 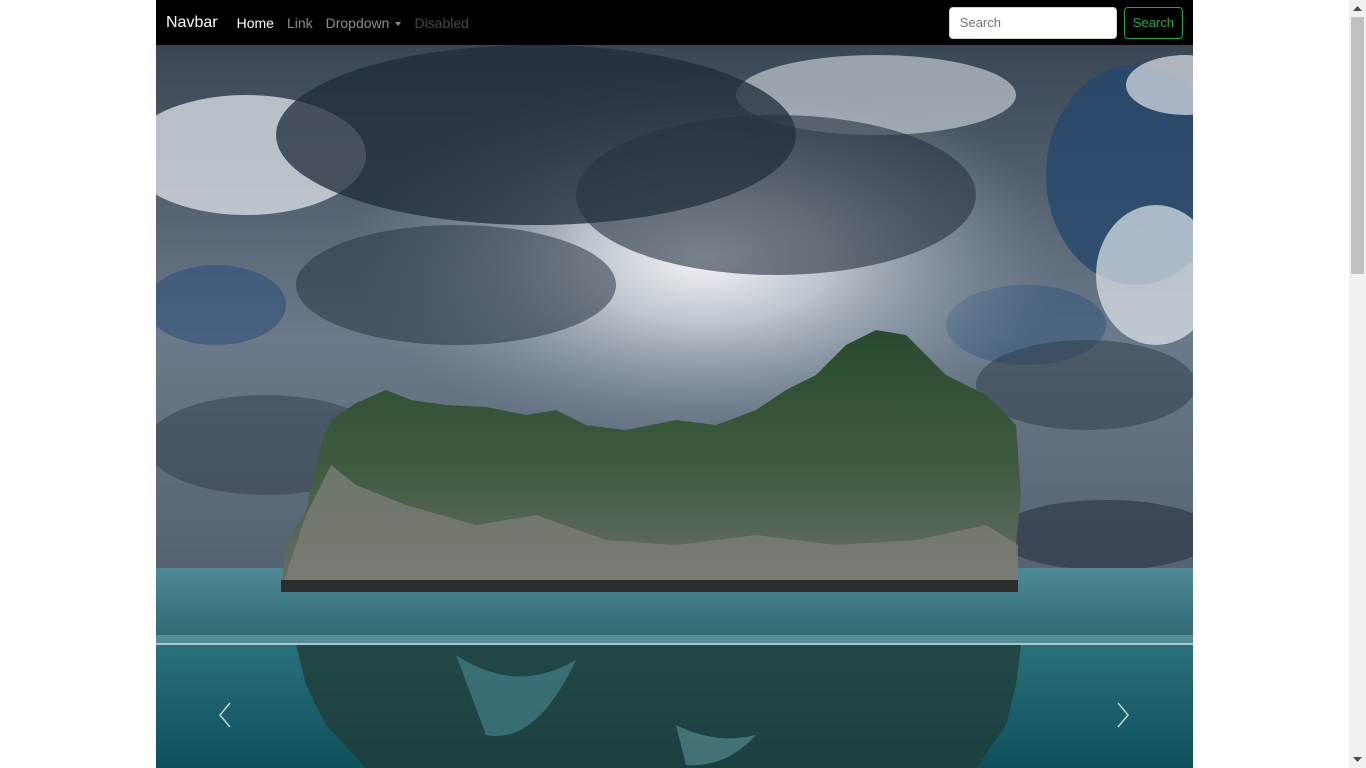 What do you see at coordinates (357, 22) in the screenshot?
I see `nav-dropdown-label: Dropdown` at bounding box center [357, 22].